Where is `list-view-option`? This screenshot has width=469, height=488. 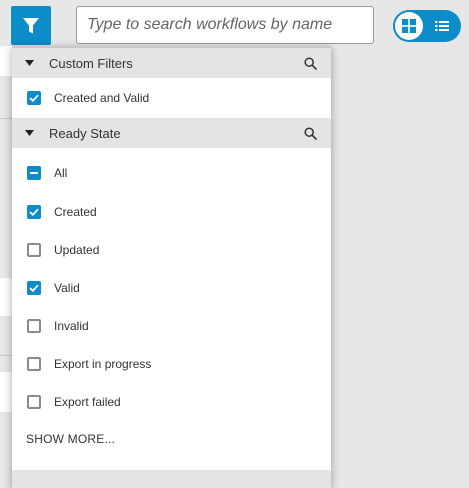
list-view-option is located at coordinates (442, 26).